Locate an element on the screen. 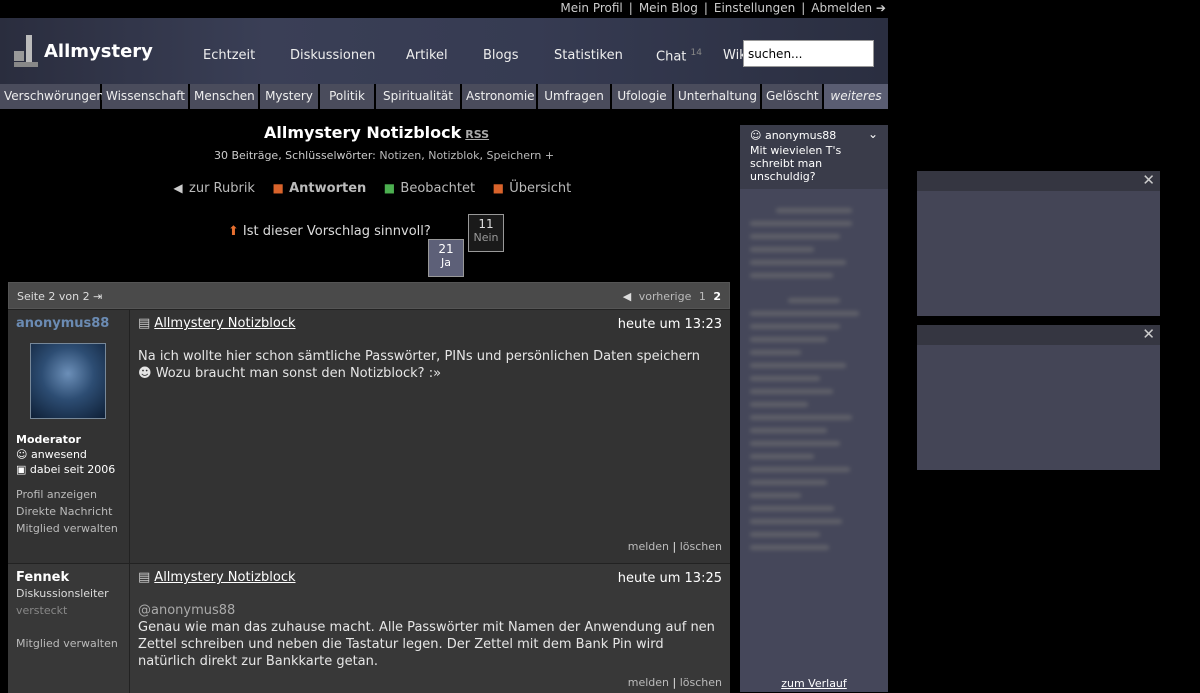  cat-geloescht: Gelöscht is located at coordinates (793, 96).